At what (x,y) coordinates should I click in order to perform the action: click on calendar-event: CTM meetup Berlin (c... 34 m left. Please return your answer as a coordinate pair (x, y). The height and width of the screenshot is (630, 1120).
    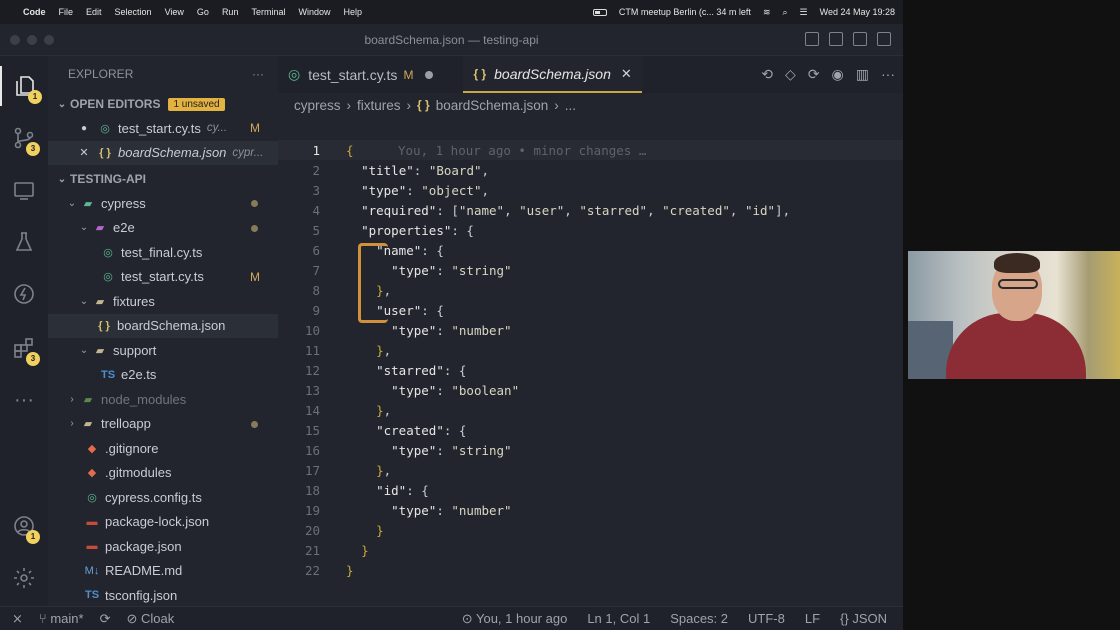
    Looking at the image, I should click on (685, 12).